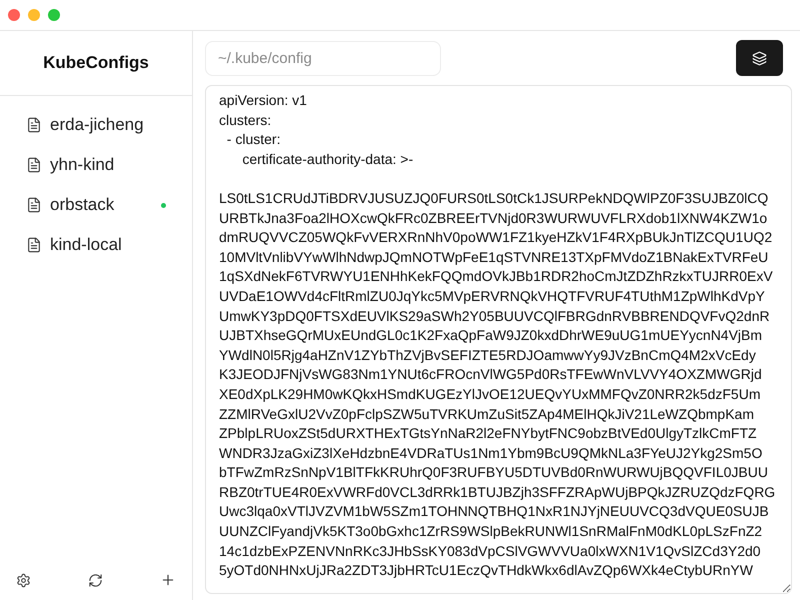 This screenshot has height=600, width=800. I want to click on layers-icon, so click(759, 58).